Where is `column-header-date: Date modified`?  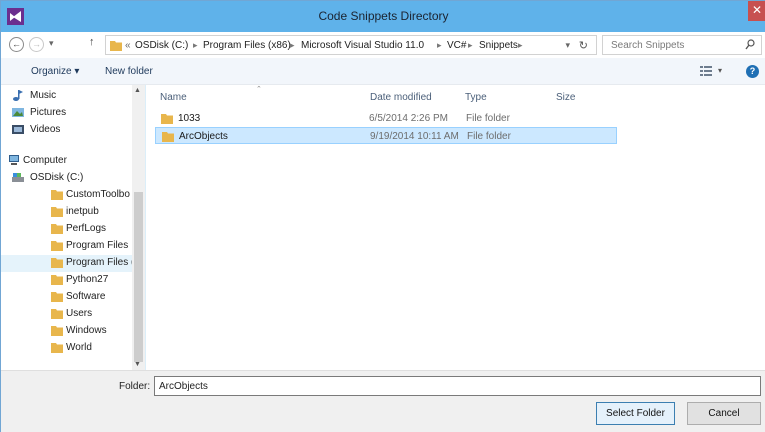 column-header-date: Date modified is located at coordinates (401, 97).